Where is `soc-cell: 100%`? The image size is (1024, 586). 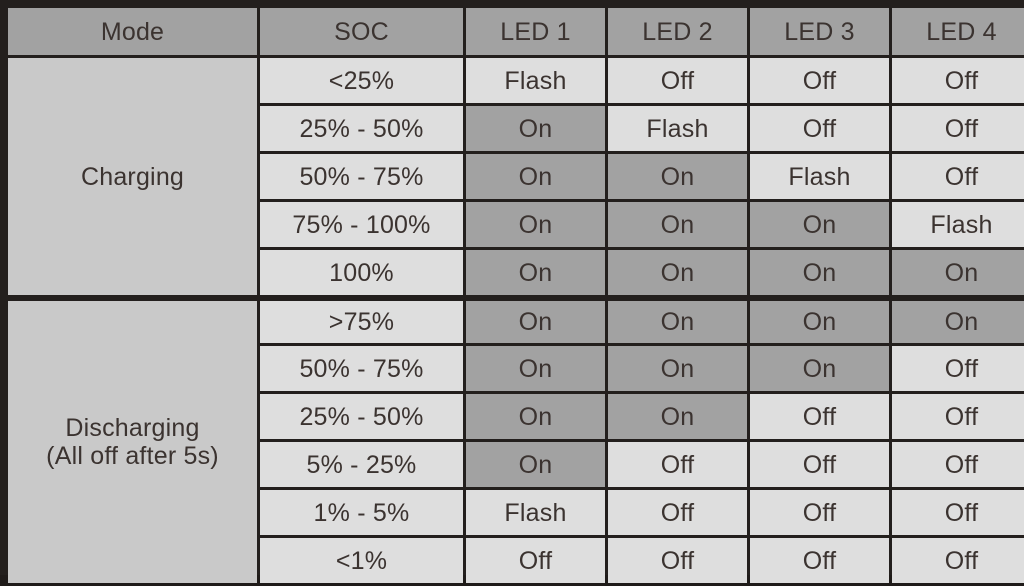 soc-cell: 100% is located at coordinates (361, 272).